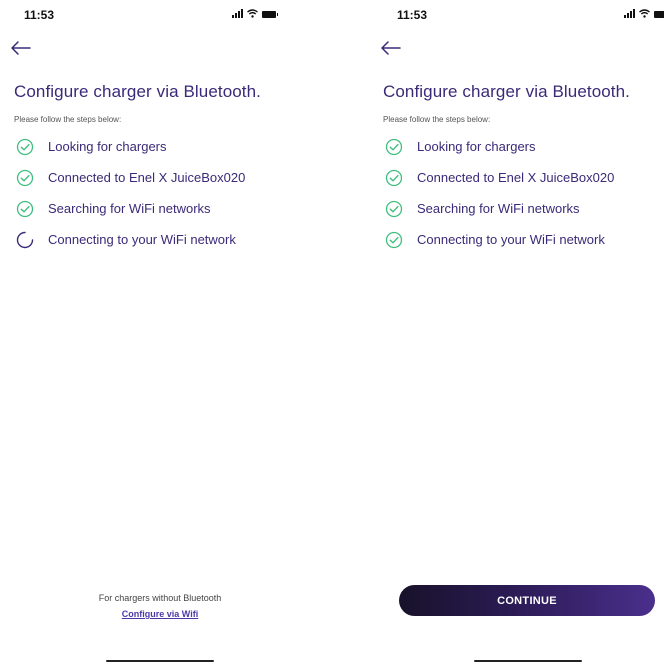 The height and width of the screenshot is (666, 664). What do you see at coordinates (527, 600) in the screenshot?
I see `continue-button: CONTINUE` at bounding box center [527, 600].